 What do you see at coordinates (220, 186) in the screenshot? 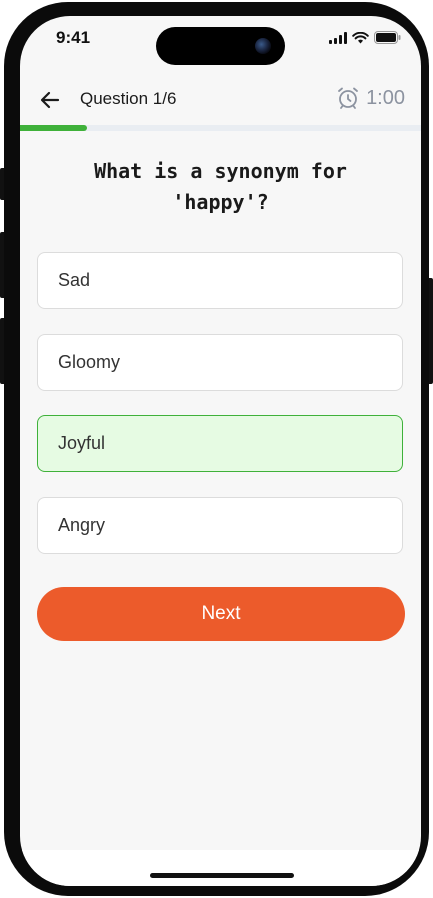
I see `question-text: What is a synonym for 'happy'?` at bounding box center [220, 186].